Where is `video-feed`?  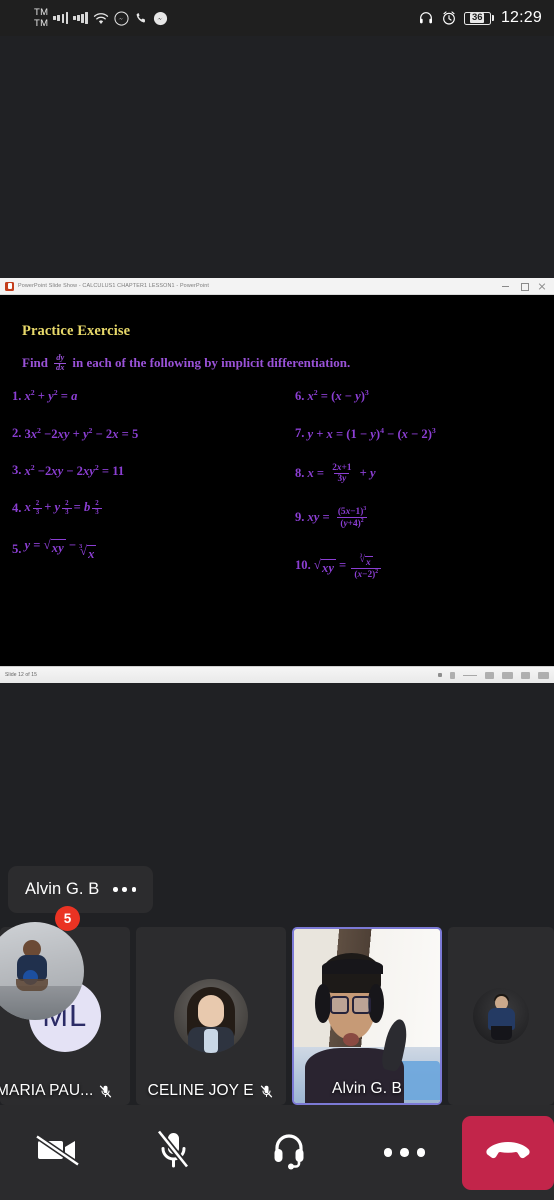
video-feed is located at coordinates (367, 1016).